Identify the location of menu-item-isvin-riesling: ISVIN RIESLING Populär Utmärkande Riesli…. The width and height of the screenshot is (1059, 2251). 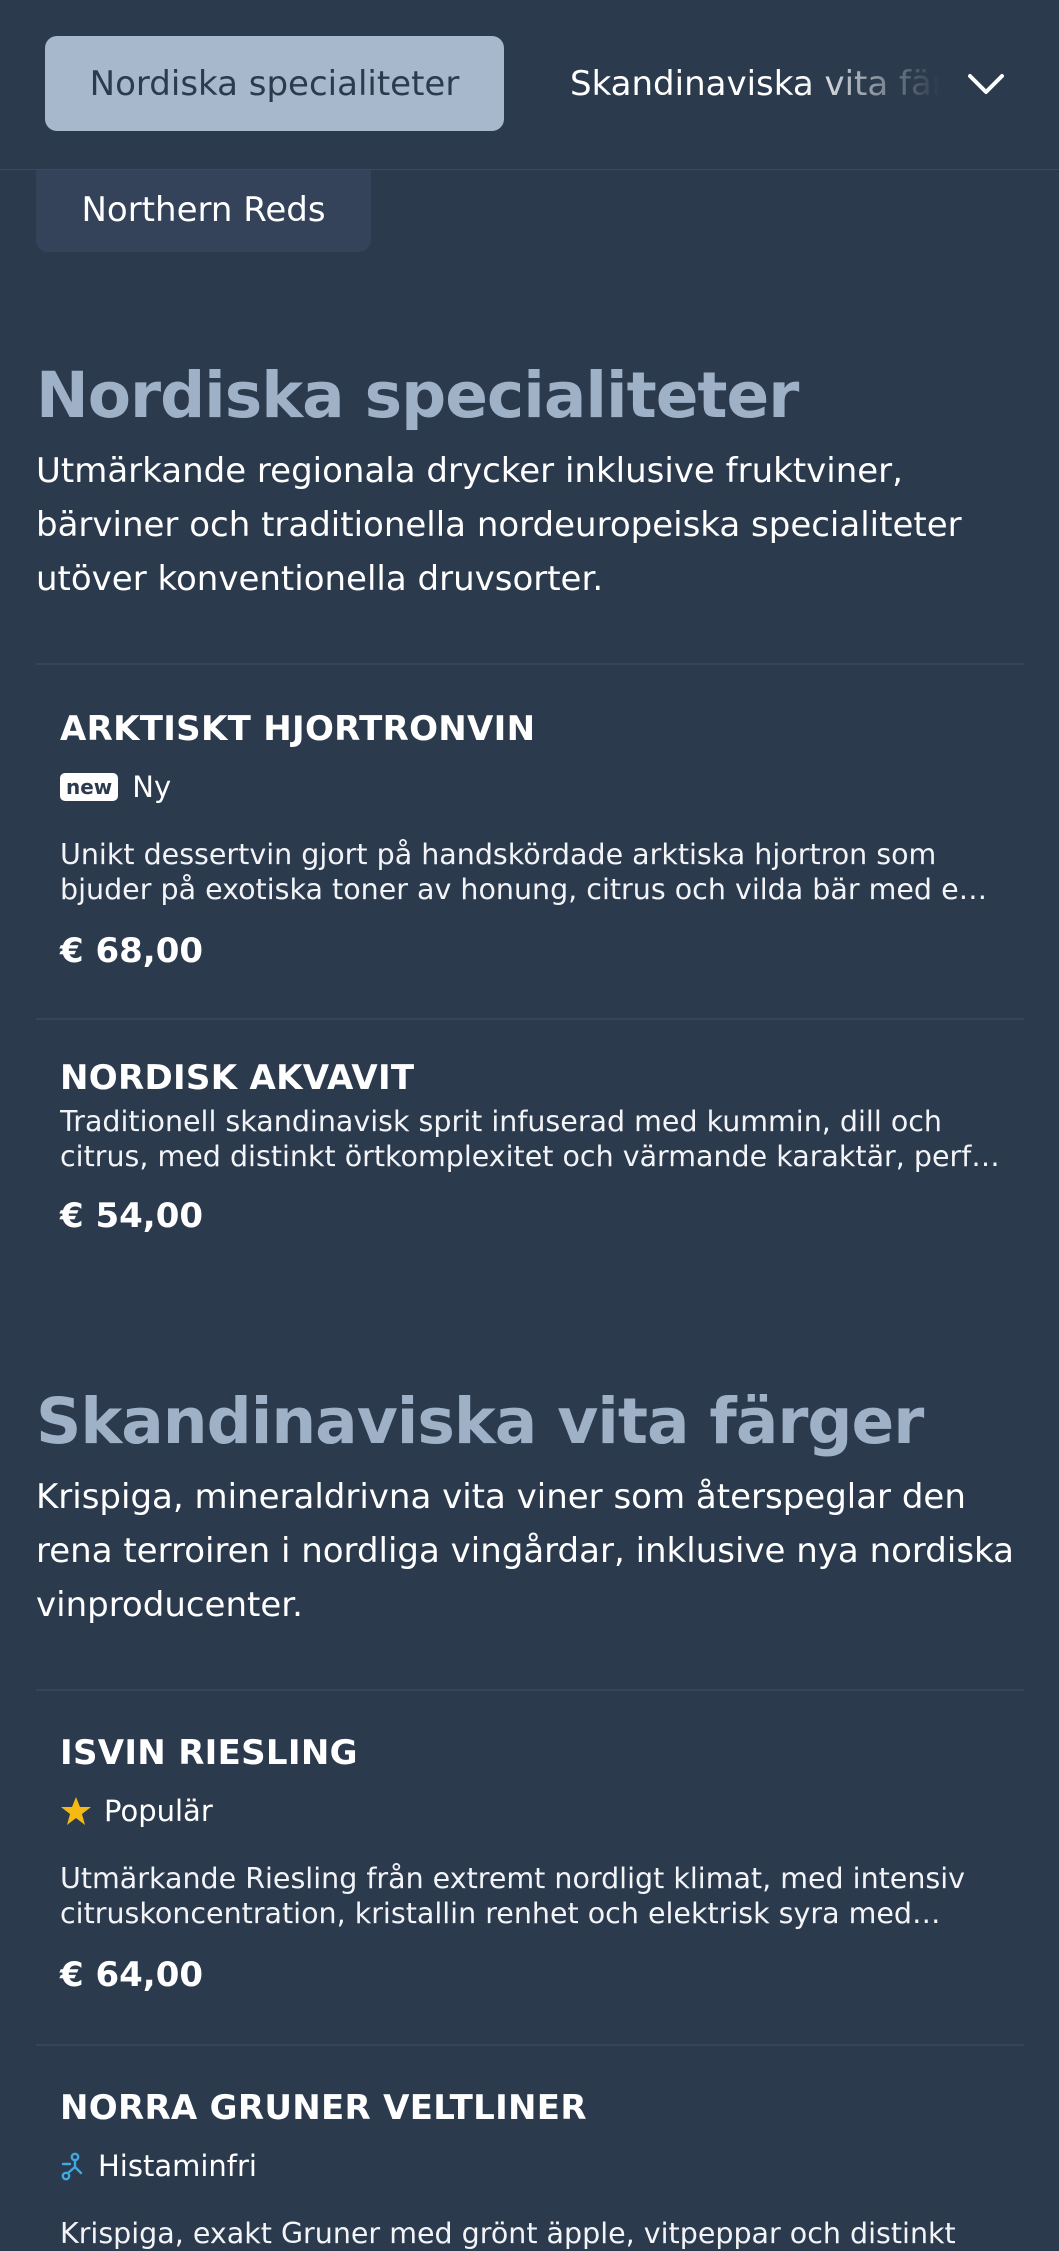
(530, 1867).